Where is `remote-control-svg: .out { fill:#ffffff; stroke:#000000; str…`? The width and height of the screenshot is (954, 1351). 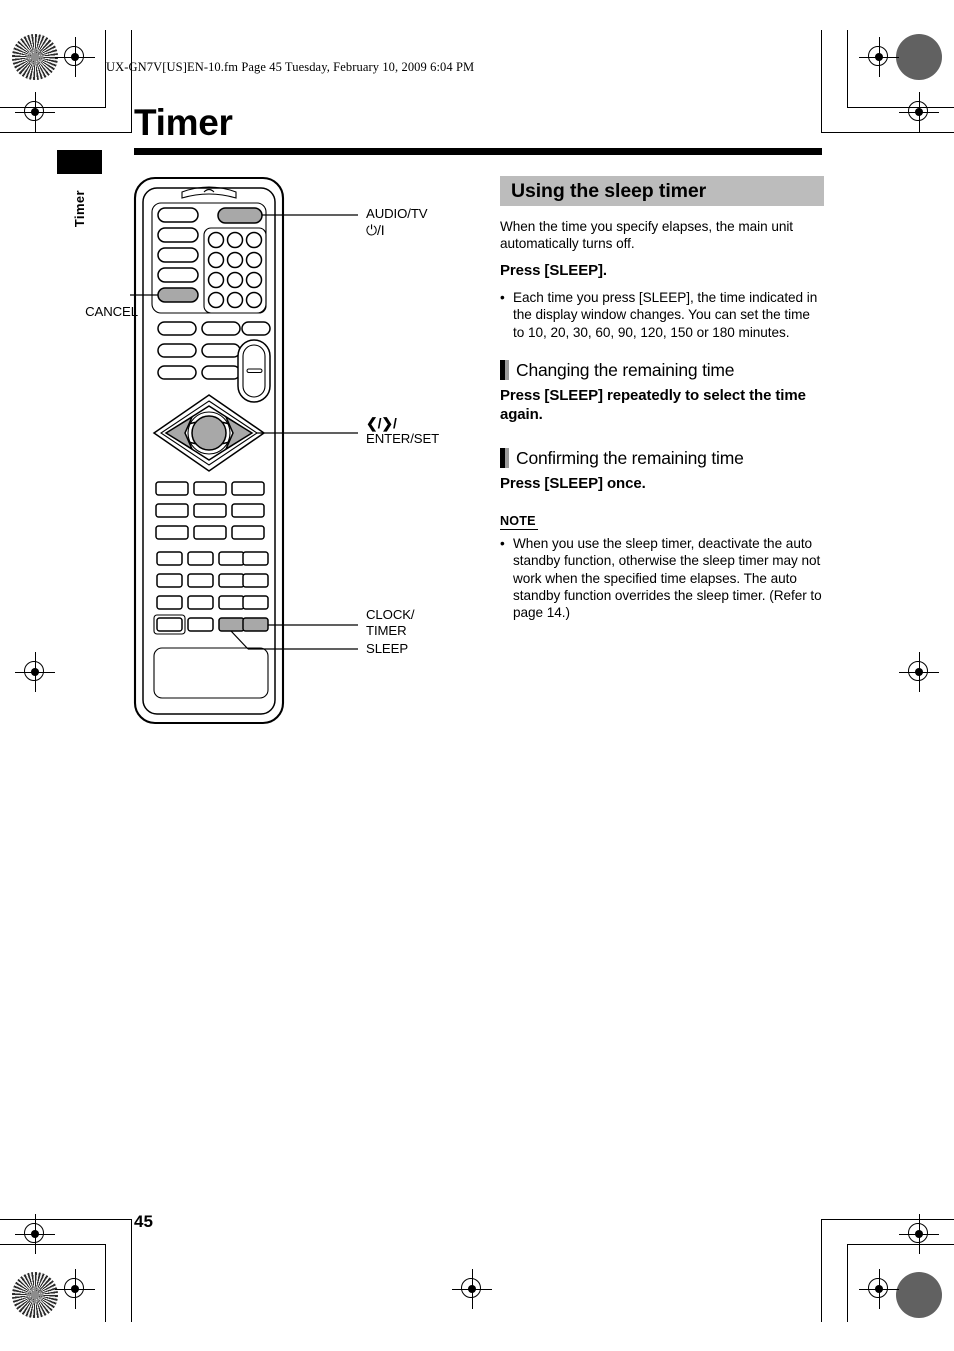
remote-control-svg: .out { fill:#ffffff; stroke:#000000; str… is located at coordinates (233, 450).